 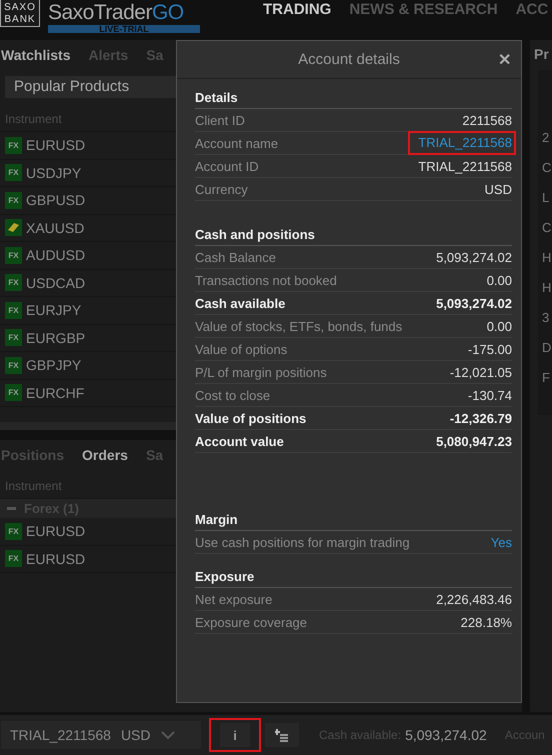 I want to click on instrument-name: USDCAD, so click(x=56, y=282).